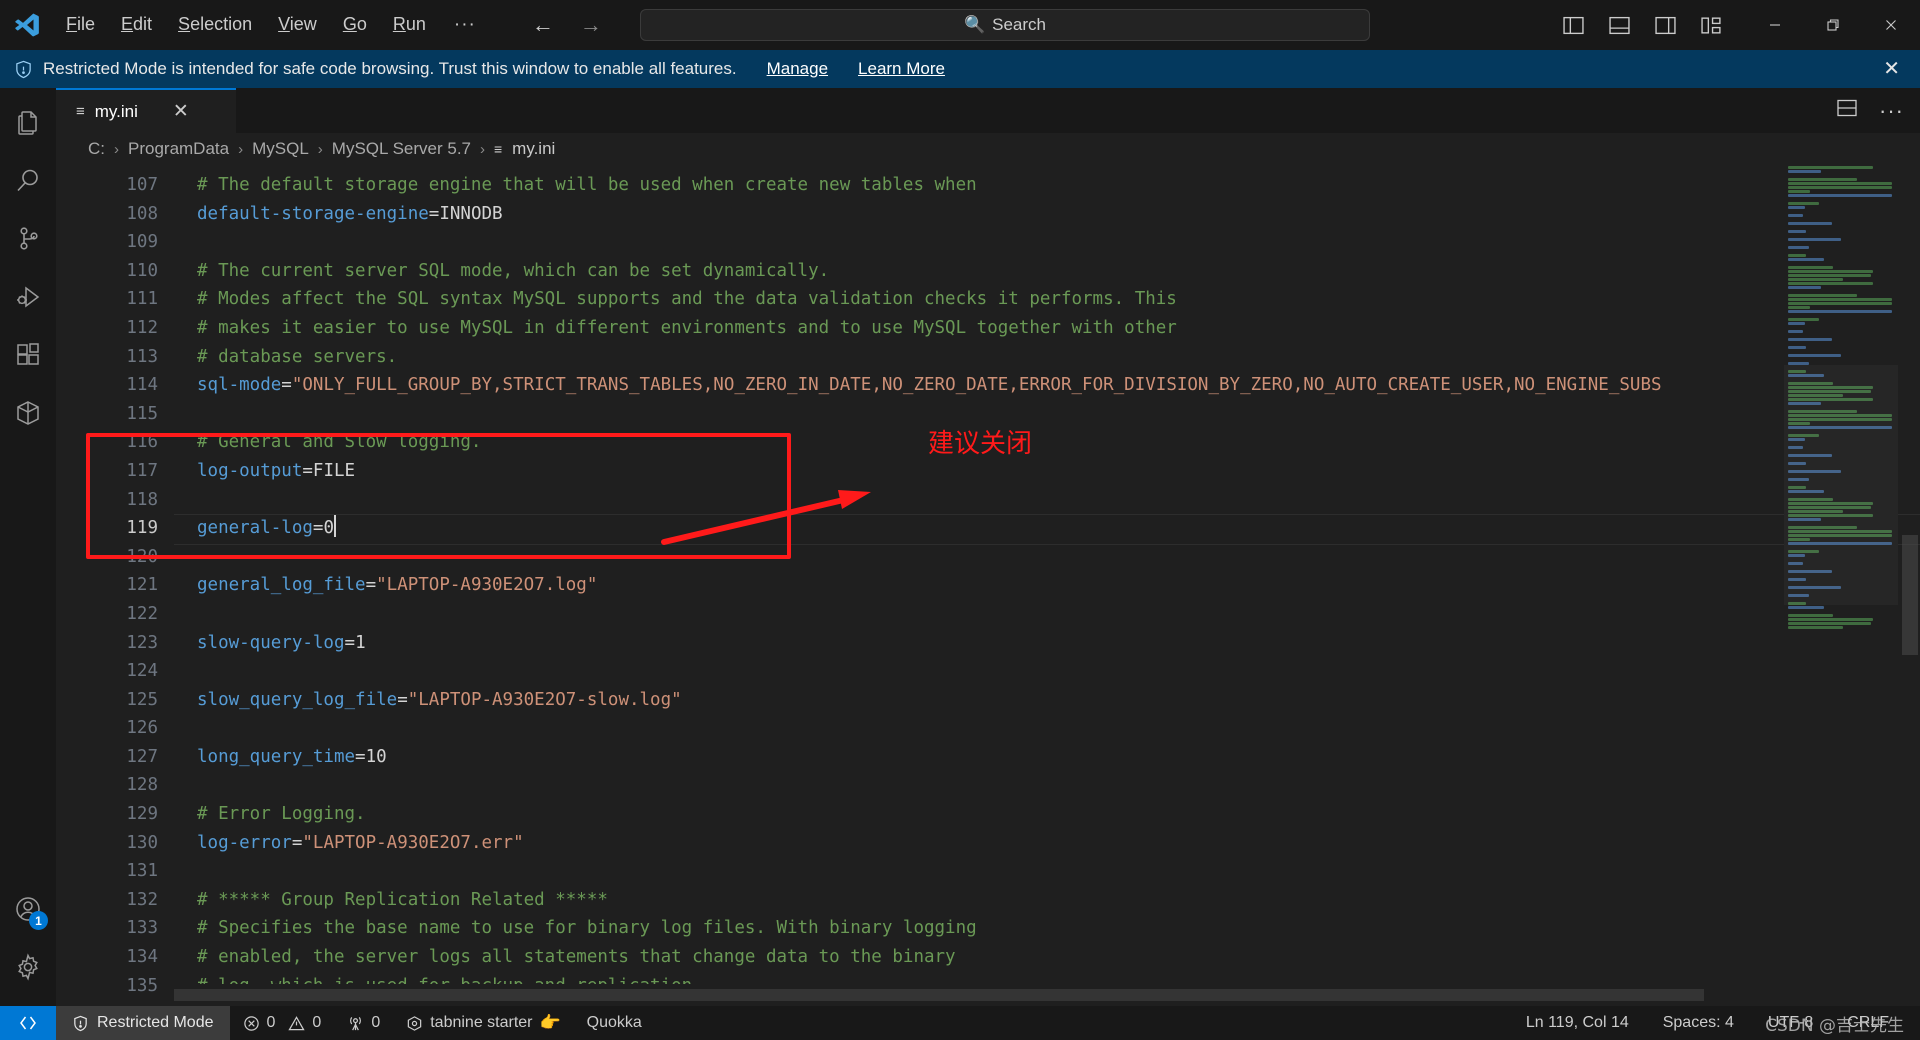  What do you see at coordinates (1047, 814) in the screenshot?
I see `code-line: # Error Logging.` at bounding box center [1047, 814].